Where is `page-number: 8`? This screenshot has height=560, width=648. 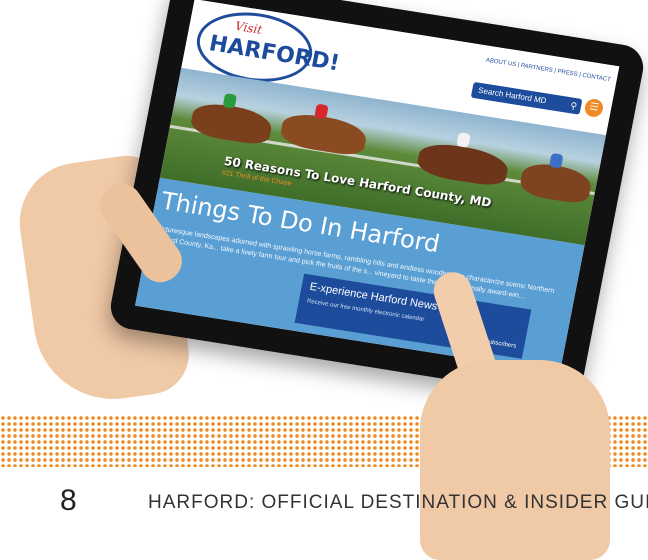
page-number: 8 is located at coordinates (68, 500).